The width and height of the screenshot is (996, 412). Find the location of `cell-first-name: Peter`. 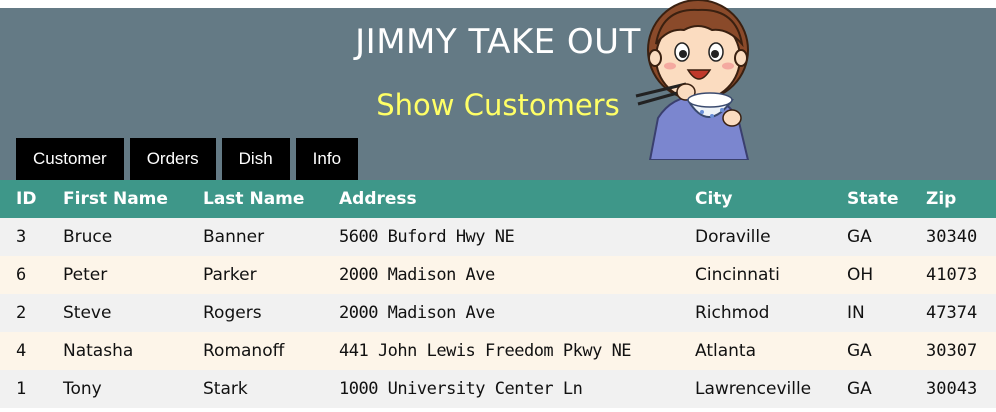

cell-first-name: Peter is located at coordinates (85, 275).